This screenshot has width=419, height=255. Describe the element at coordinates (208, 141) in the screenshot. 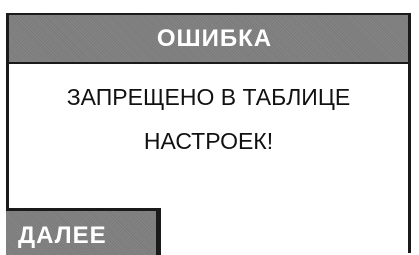

I see `error-message-line-2: НАСТРОЕК!` at that location.